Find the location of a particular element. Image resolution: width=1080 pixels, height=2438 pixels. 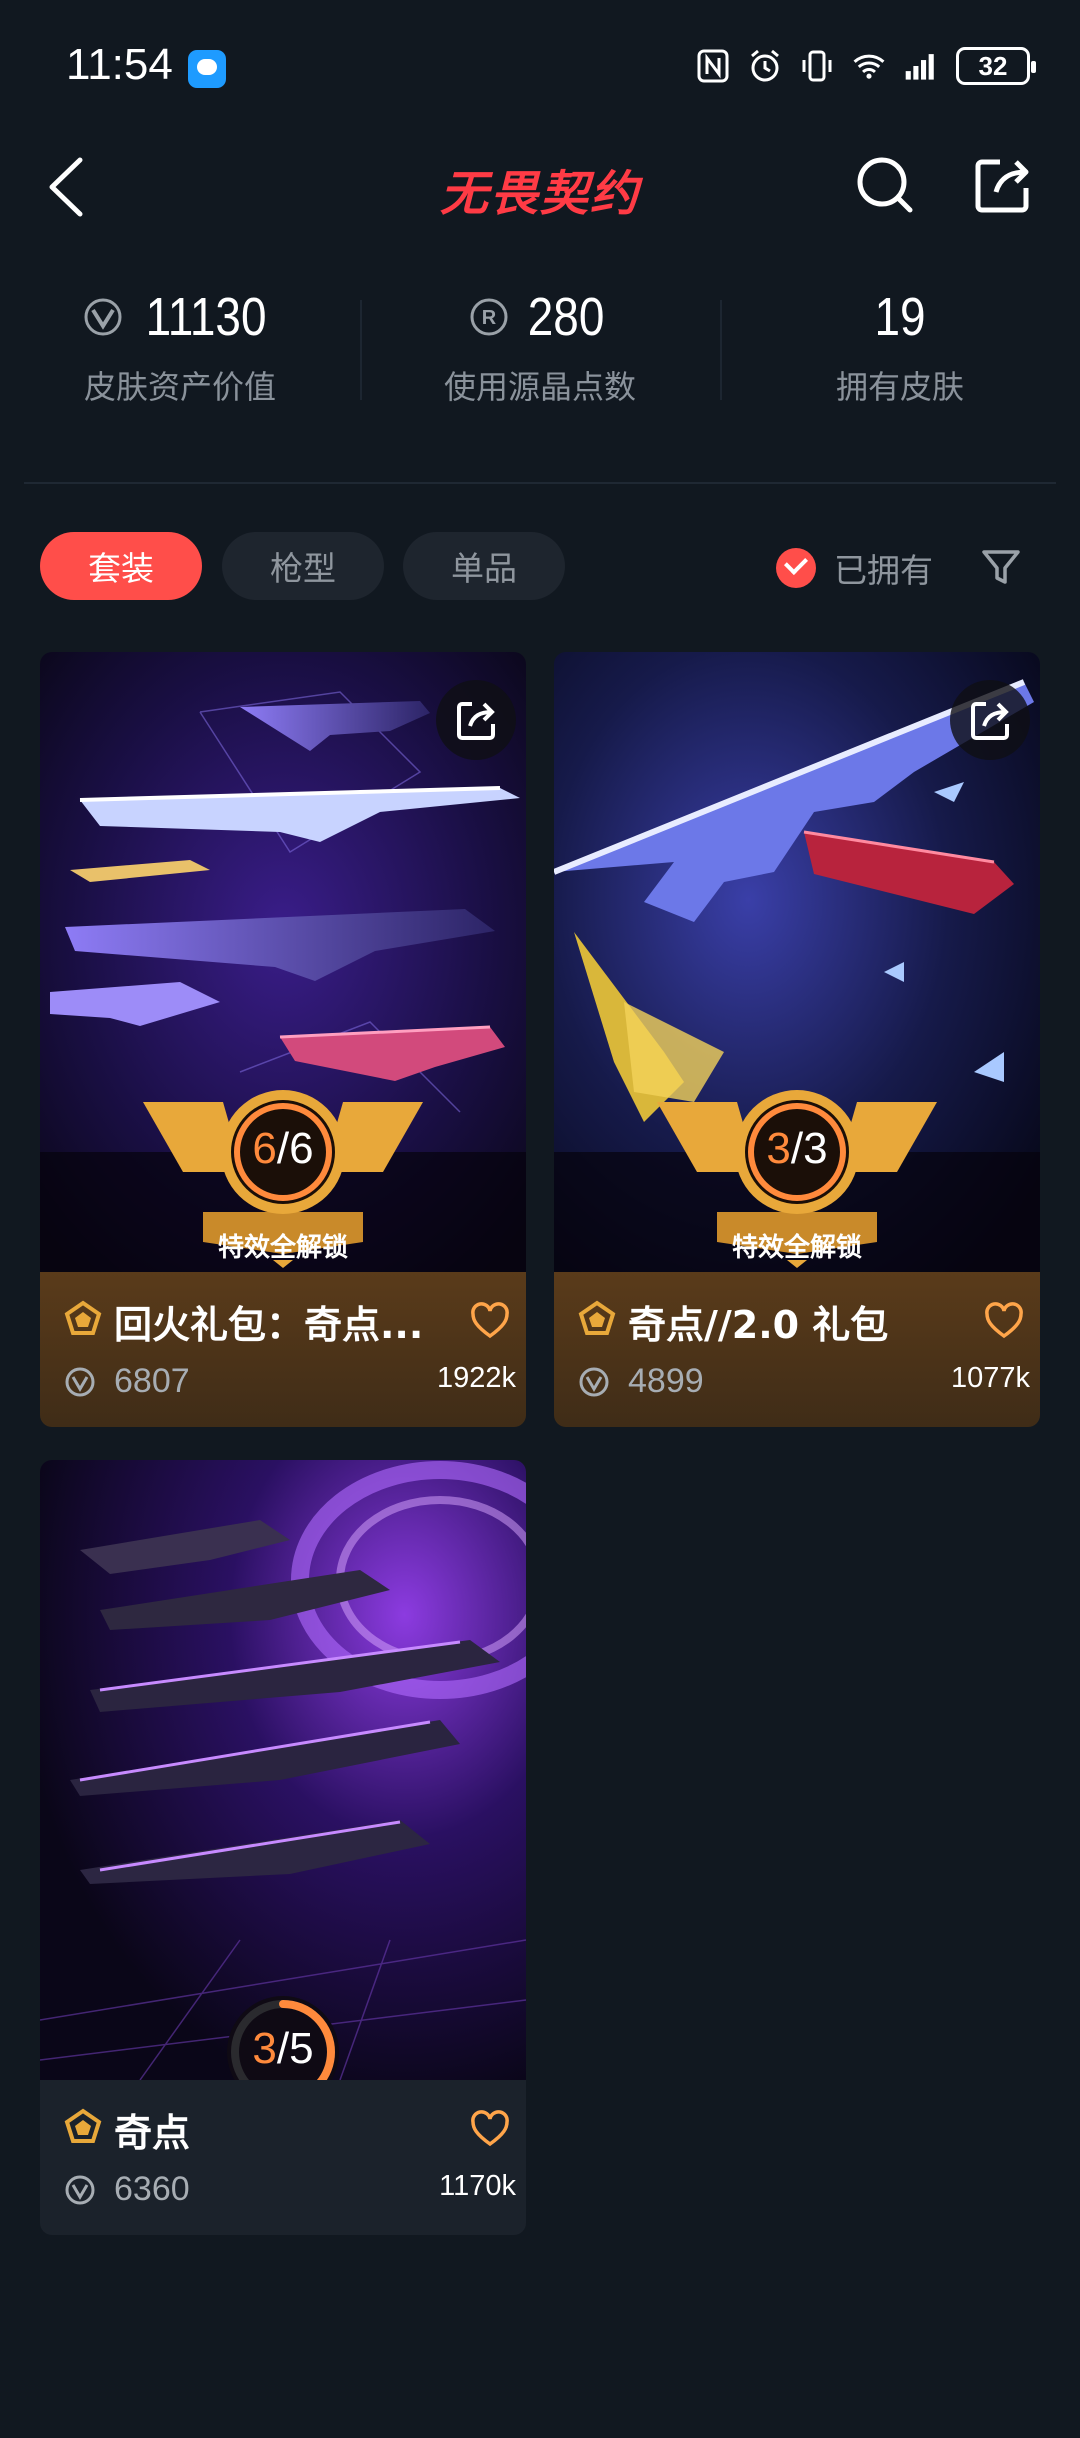

bundle-artwork: 6/6 特效全解锁 is located at coordinates (283, 962).